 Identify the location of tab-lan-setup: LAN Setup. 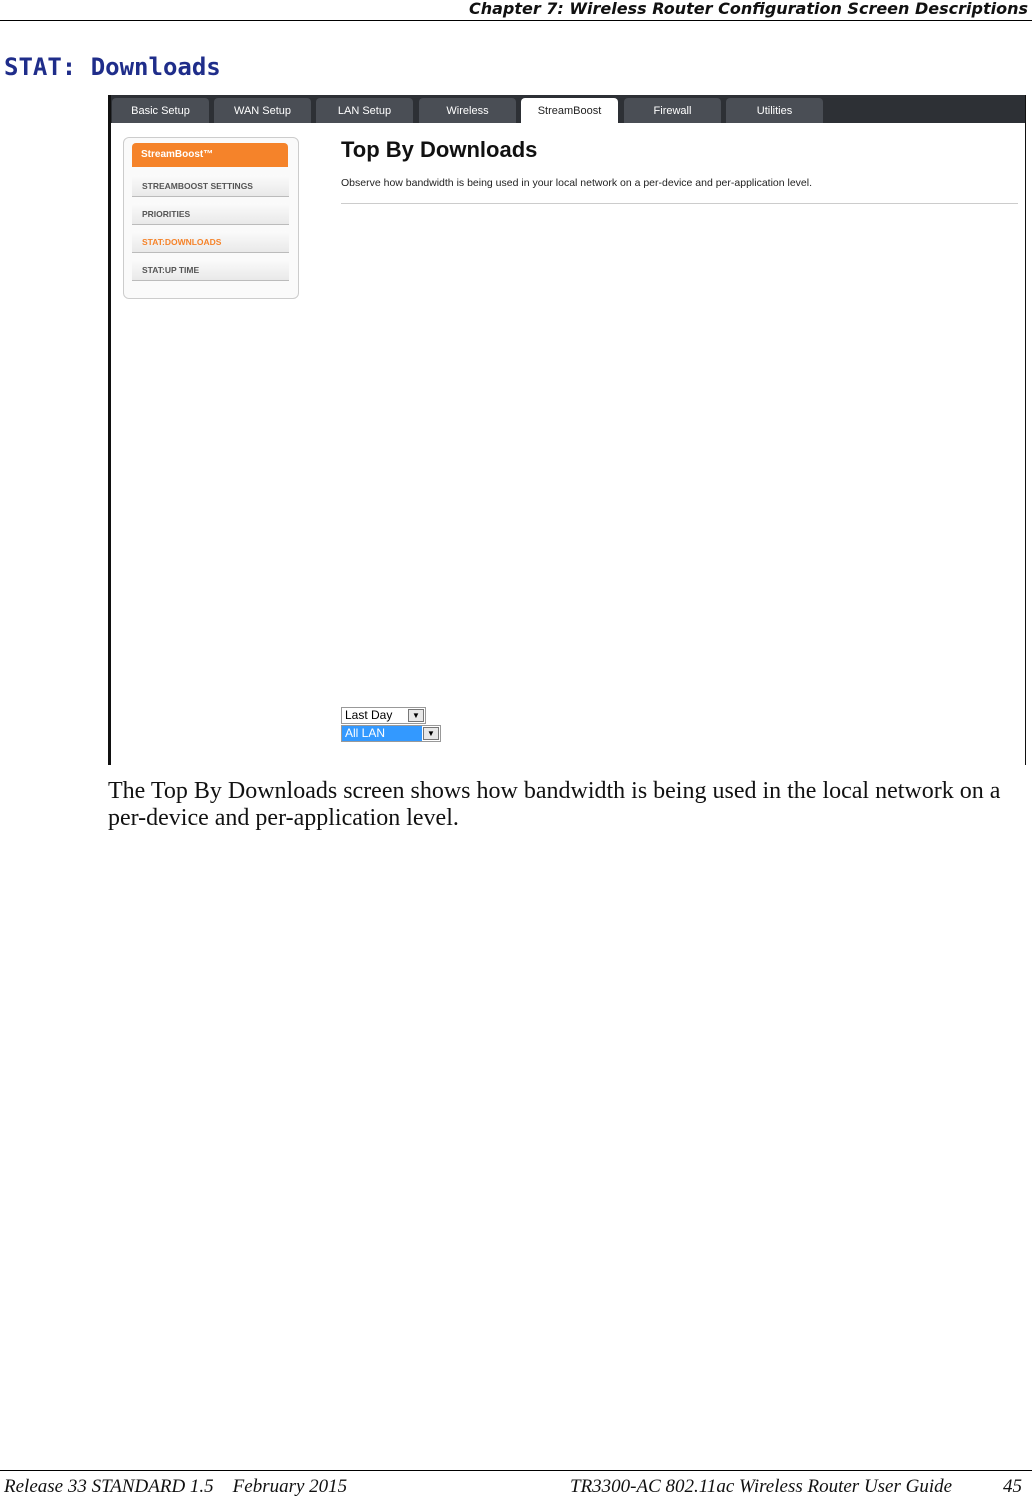
(364, 110).